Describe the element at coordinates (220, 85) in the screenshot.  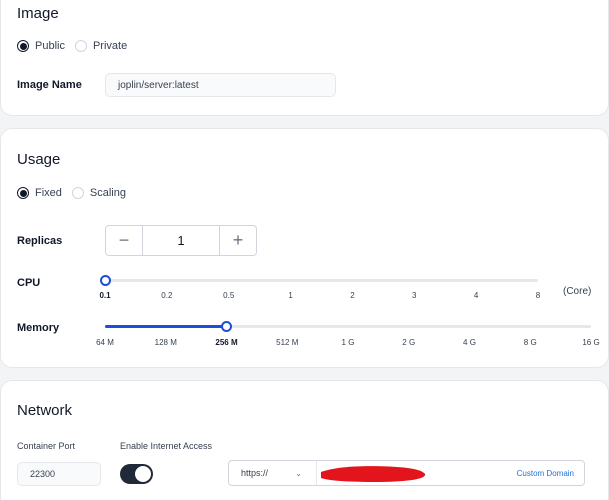
I see `image-name-input: joplin/server:latest` at that location.